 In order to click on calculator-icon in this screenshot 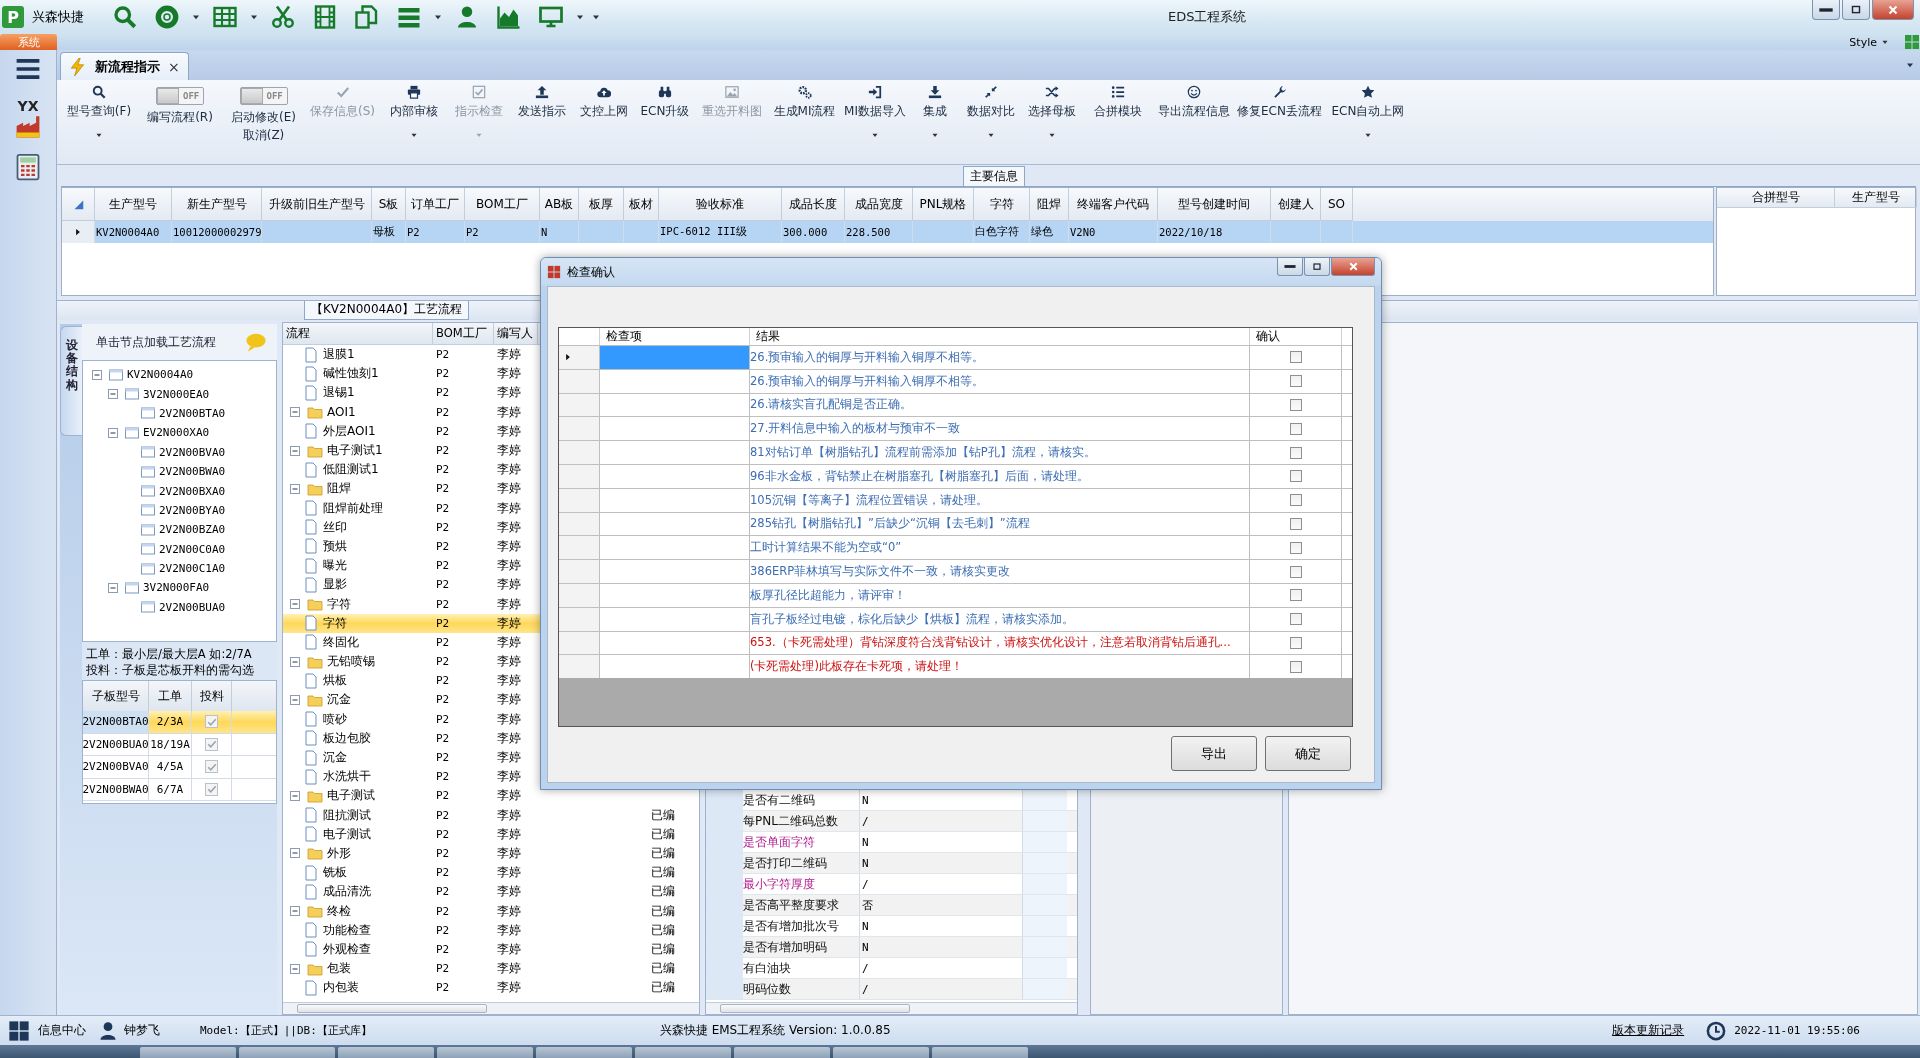, I will do `click(28, 167)`.